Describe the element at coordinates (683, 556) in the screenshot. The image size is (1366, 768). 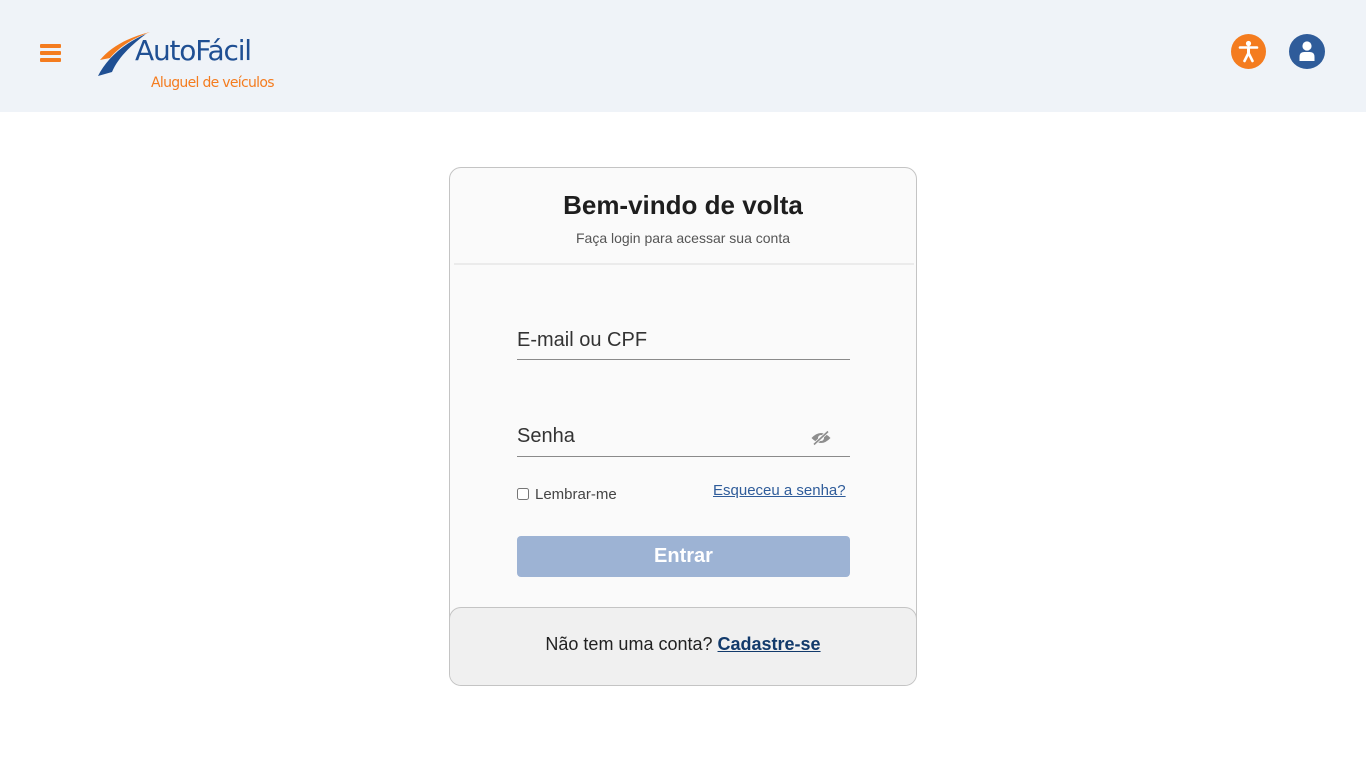
I see `login-submit-button: Entrar` at that location.